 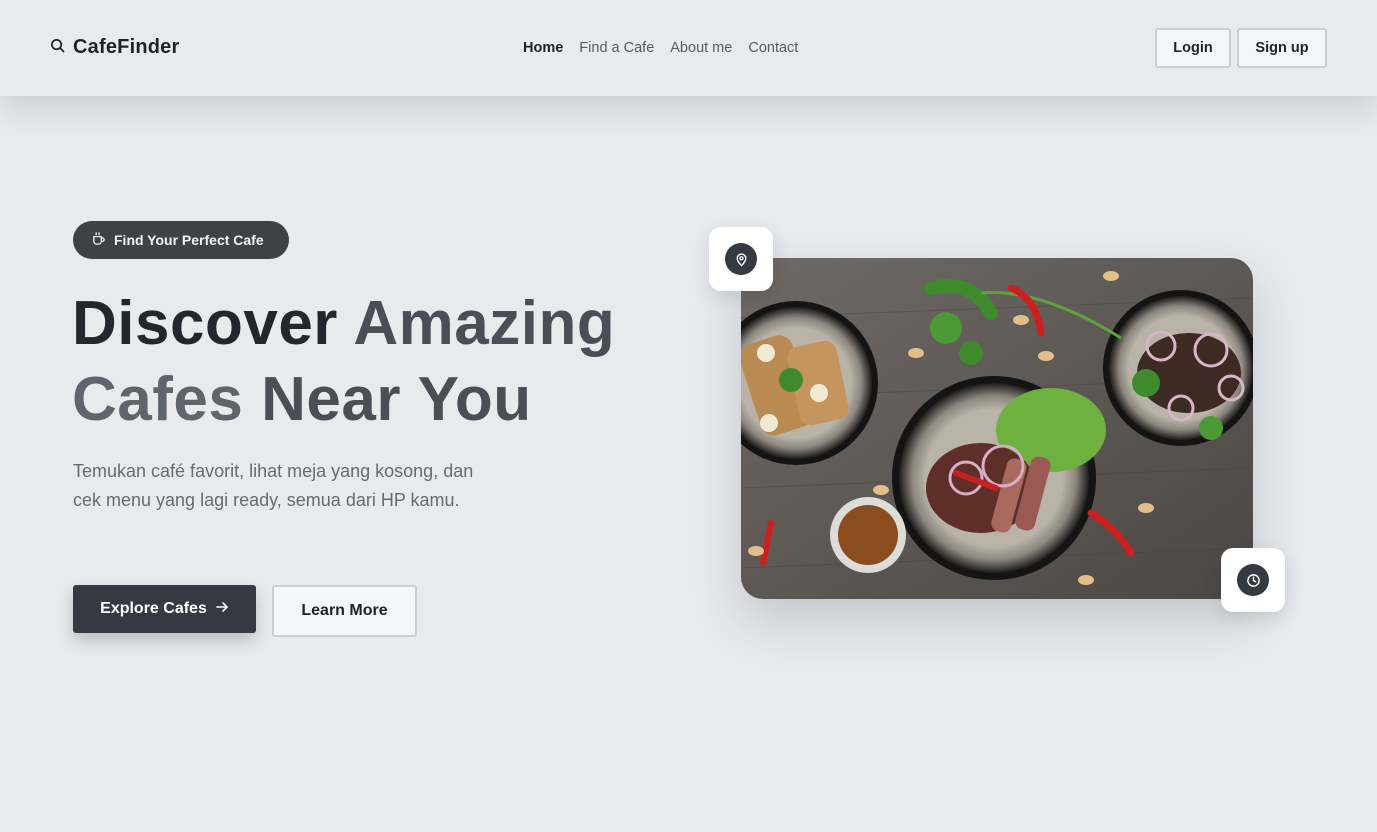 I want to click on brand-name: CafeFinder, so click(x=126, y=47).